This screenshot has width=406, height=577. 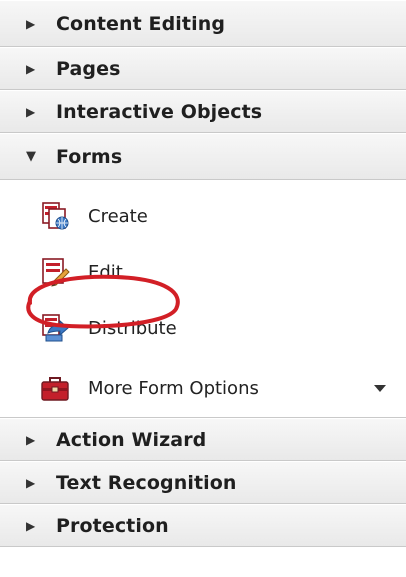 I want to click on section-action-wizard: ▶ Action Wizard, so click(x=203, y=439).